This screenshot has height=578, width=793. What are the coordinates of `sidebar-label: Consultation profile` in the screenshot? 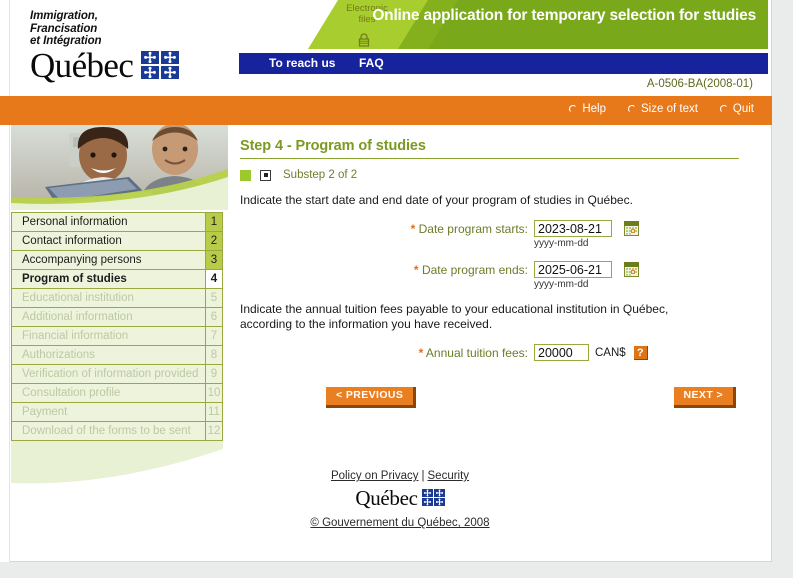 It's located at (108, 393).